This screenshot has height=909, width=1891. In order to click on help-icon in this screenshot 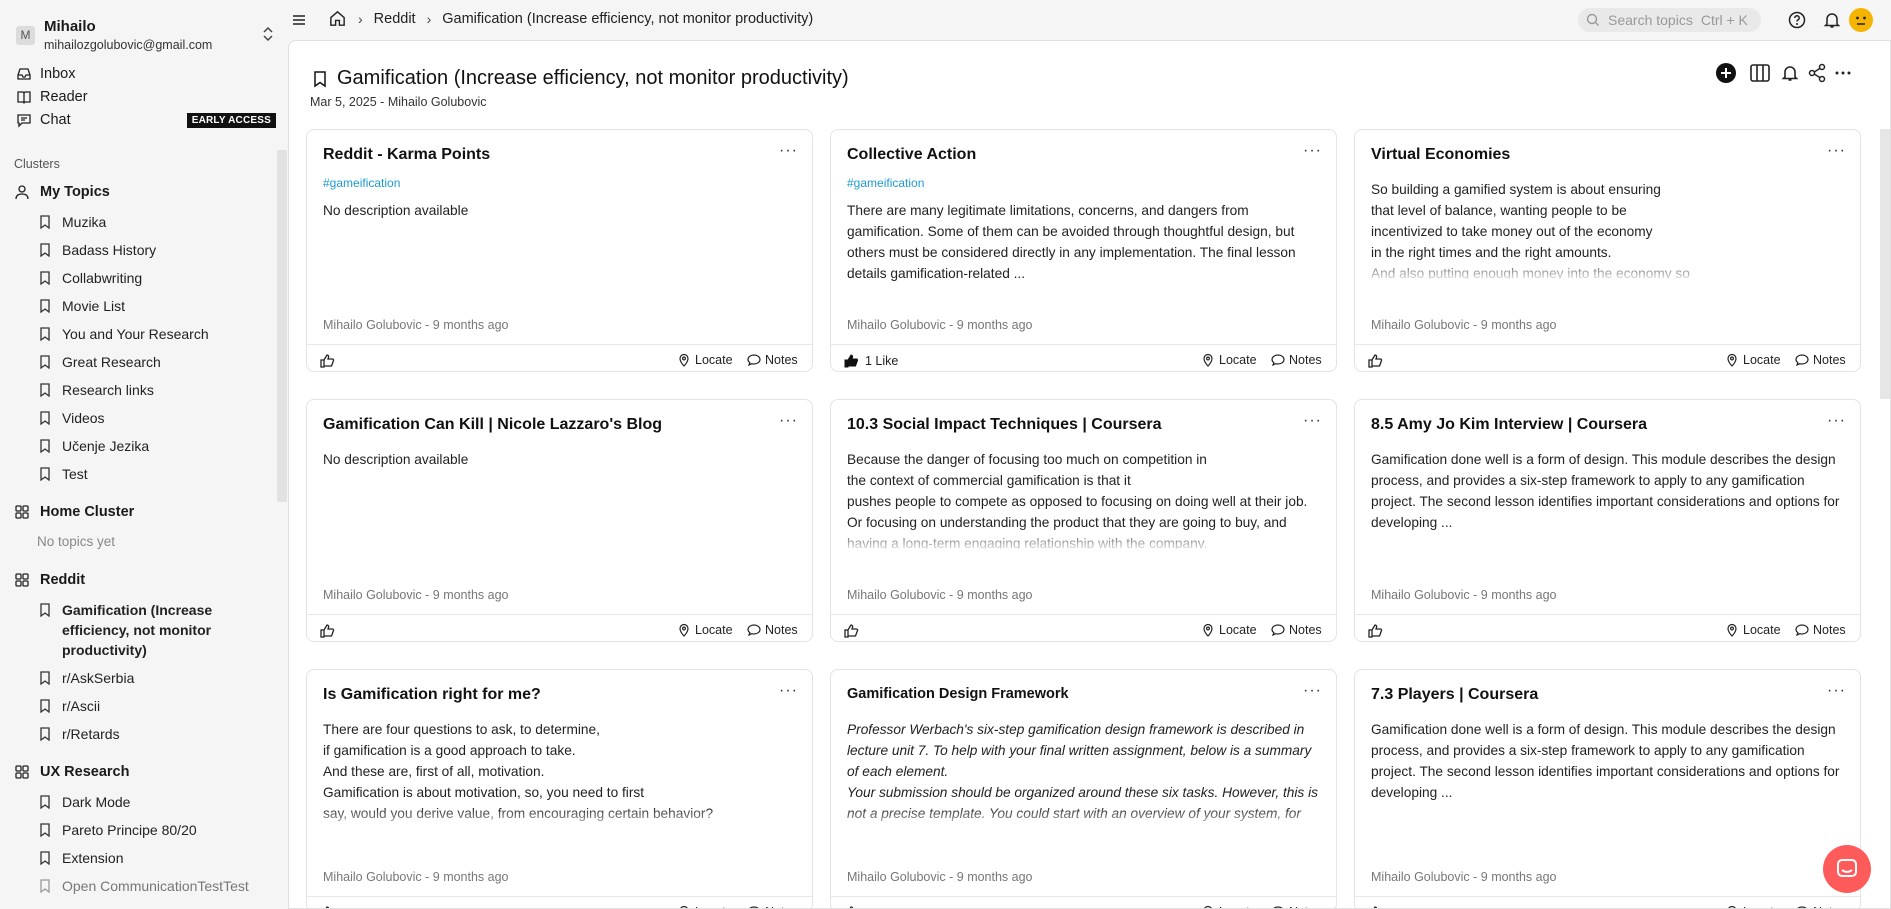, I will do `click(1797, 20)`.